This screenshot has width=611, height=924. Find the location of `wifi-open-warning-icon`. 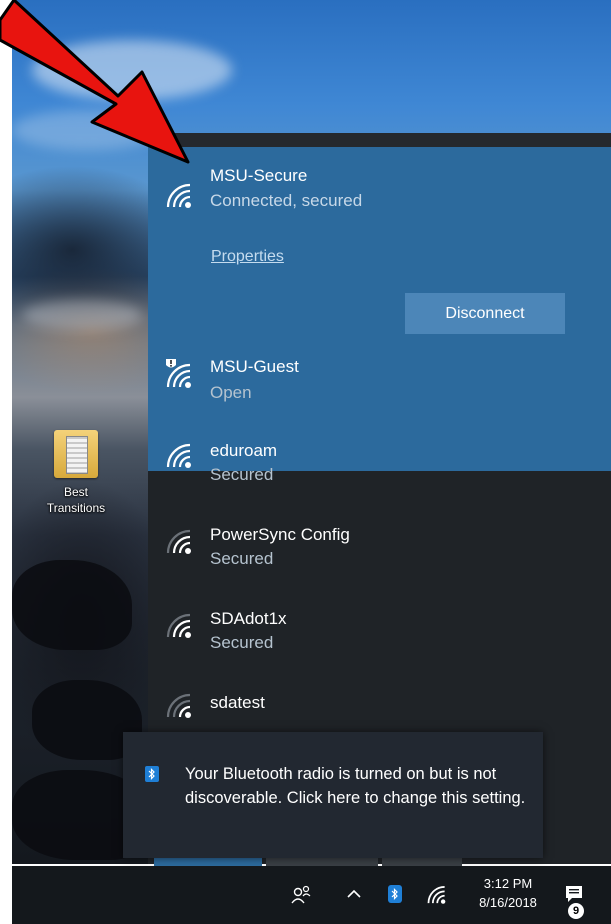

wifi-open-warning-icon is located at coordinates (178, 373).